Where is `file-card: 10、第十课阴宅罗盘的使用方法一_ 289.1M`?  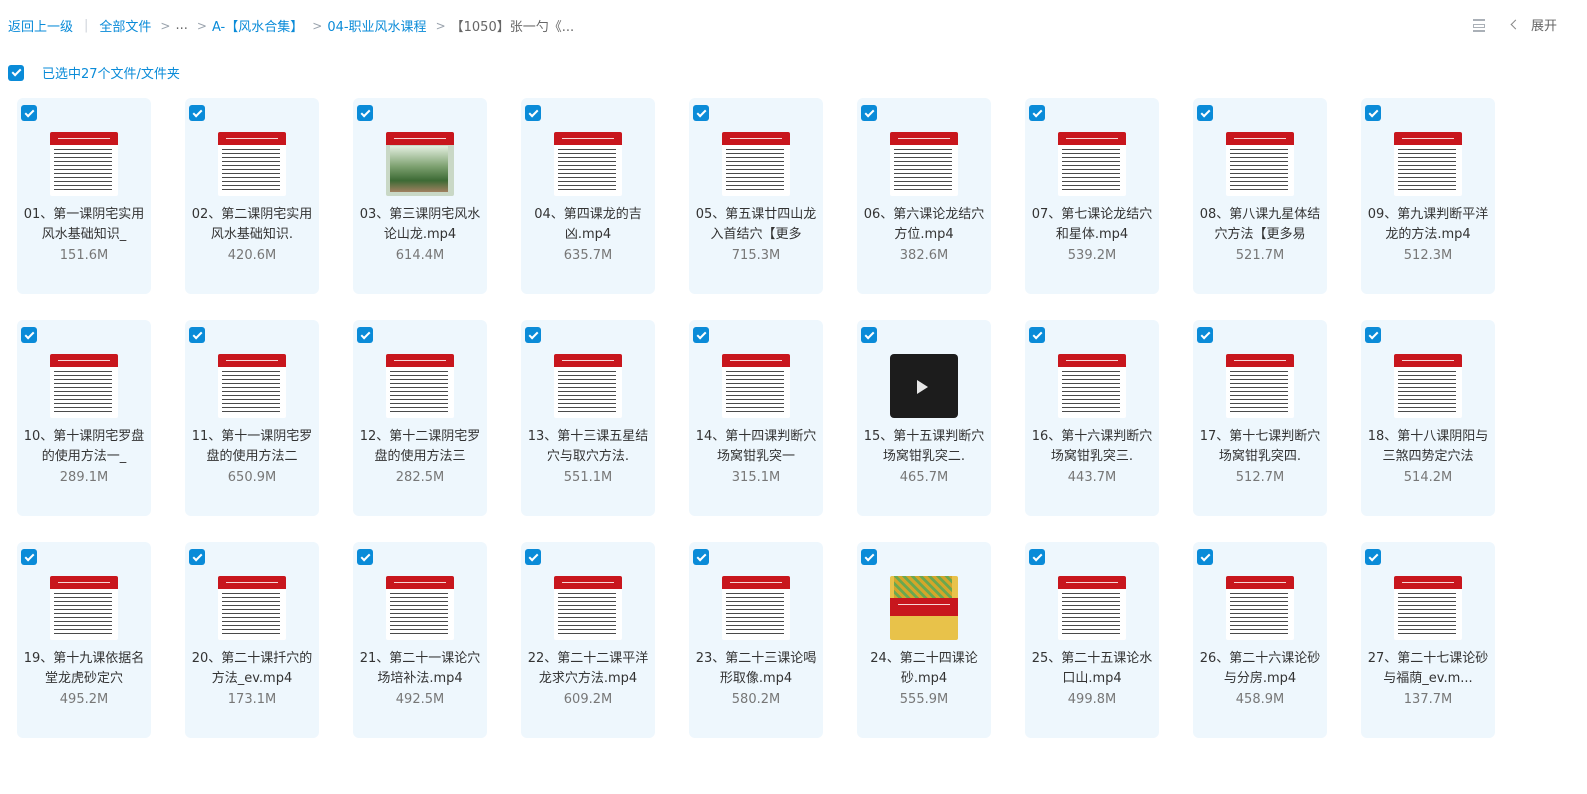
file-card: 10、第十课阴宅罗盘的使用方法一_ 289.1M is located at coordinates (84, 418).